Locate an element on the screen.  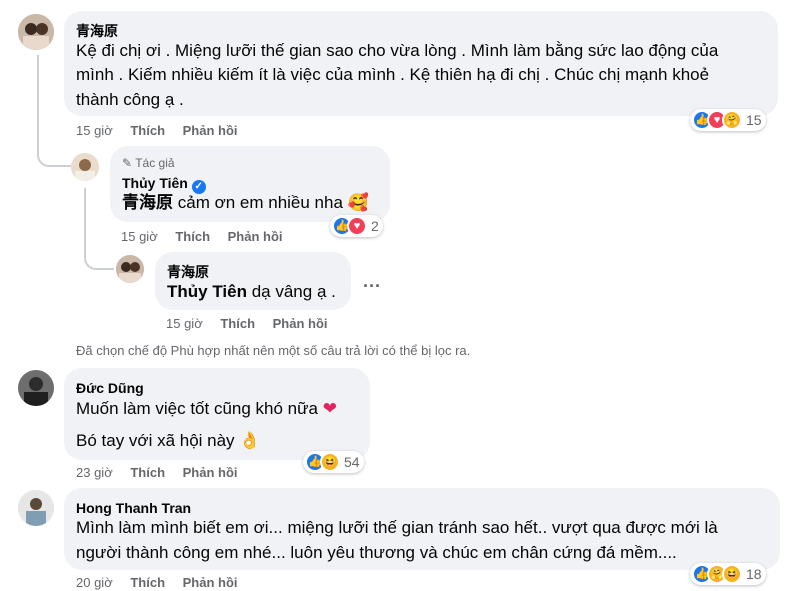
comment-text: Thủy Tiên dạ vâng ạ . is located at coordinates (251, 292).